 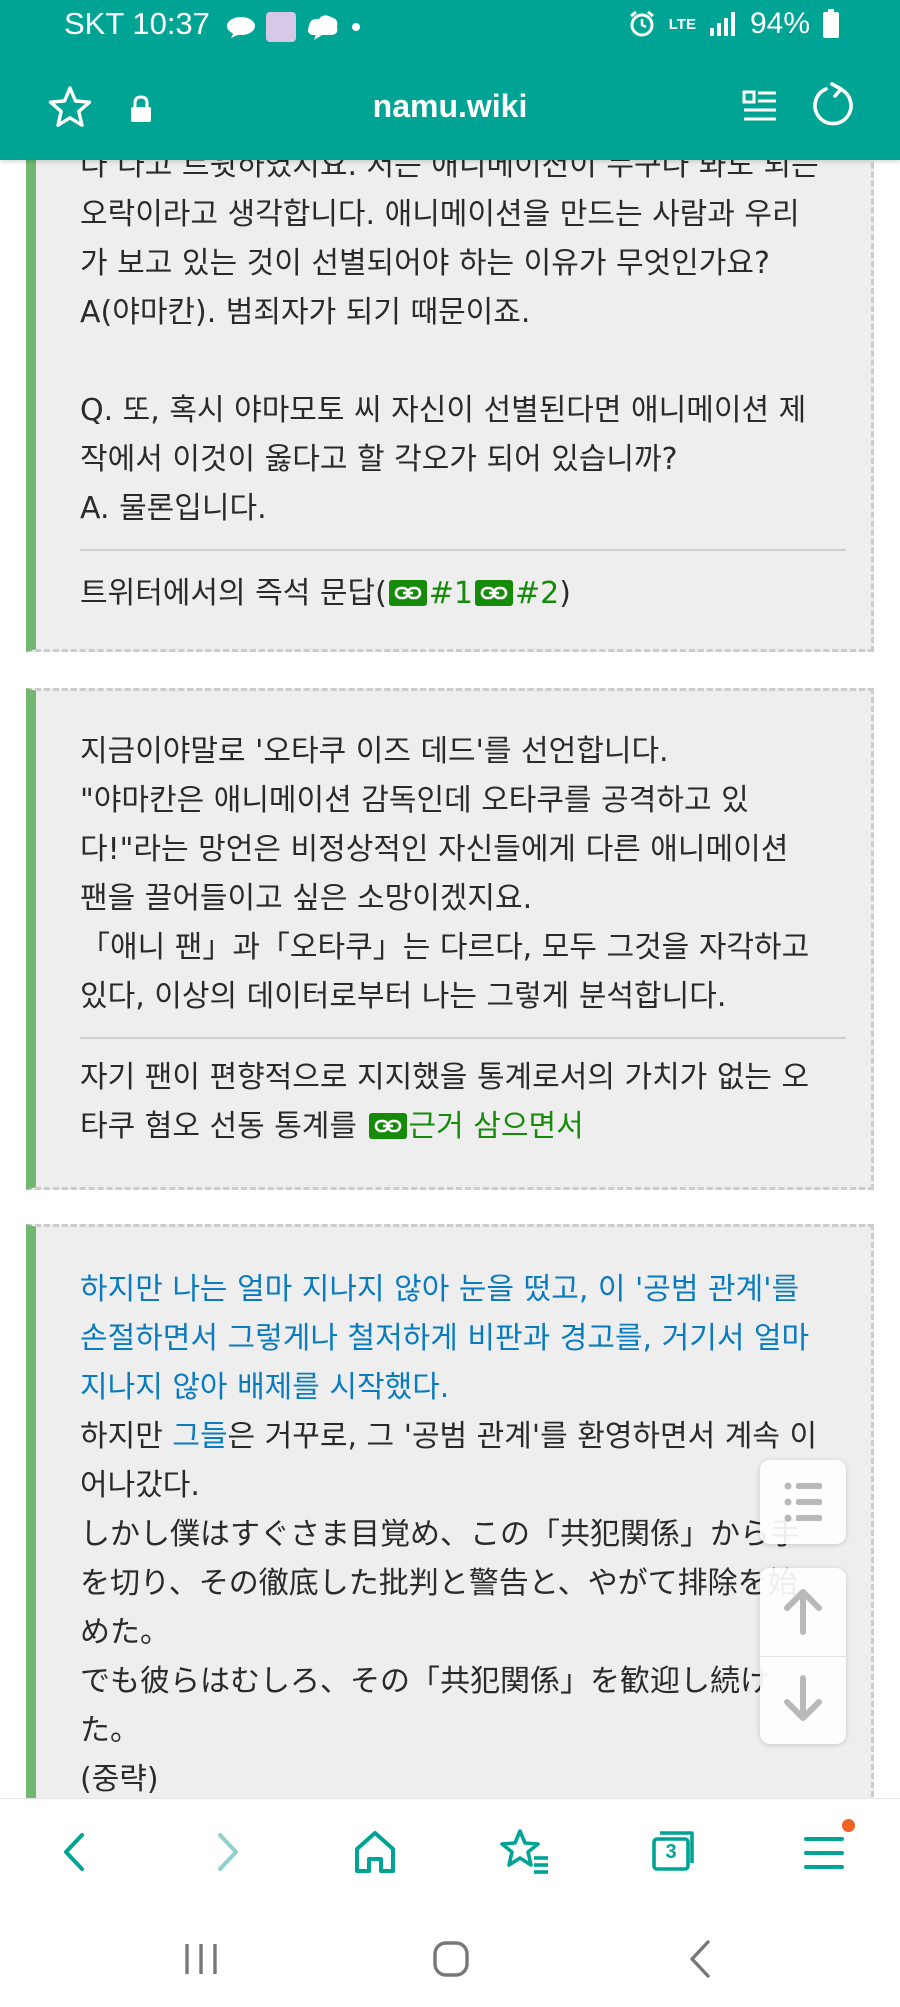 I want to click on scroll-controls, so click(x=803, y=1656).